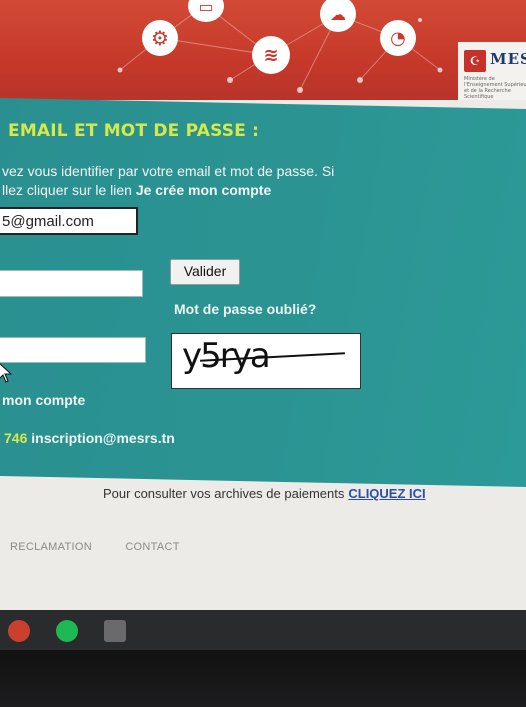 The height and width of the screenshot is (707, 526). I want to click on password-field, so click(71, 283).